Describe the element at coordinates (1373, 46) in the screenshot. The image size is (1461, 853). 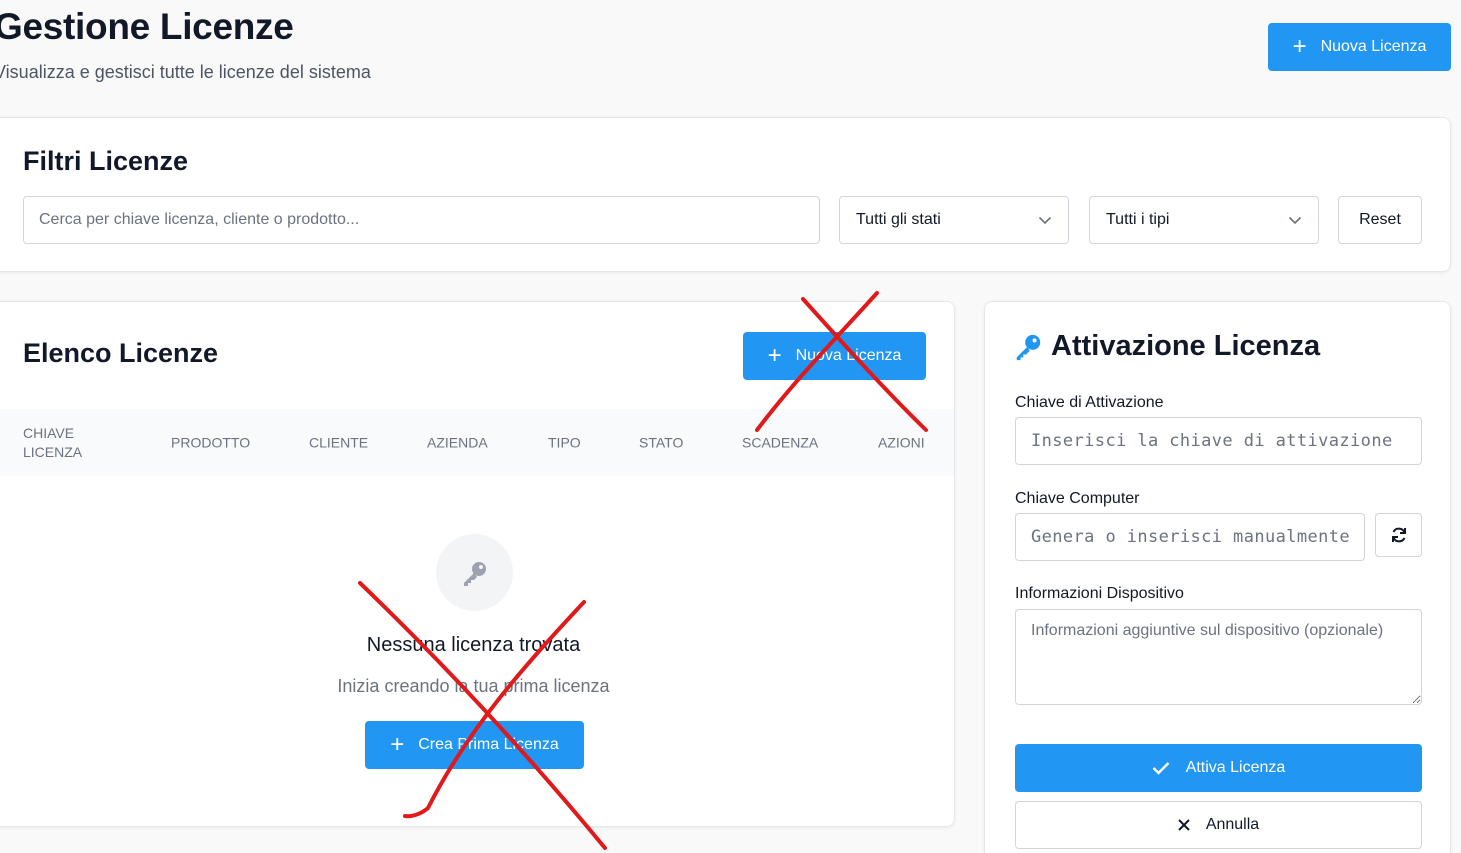
I see `new-license-button-label: Nuova Licenza` at that location.